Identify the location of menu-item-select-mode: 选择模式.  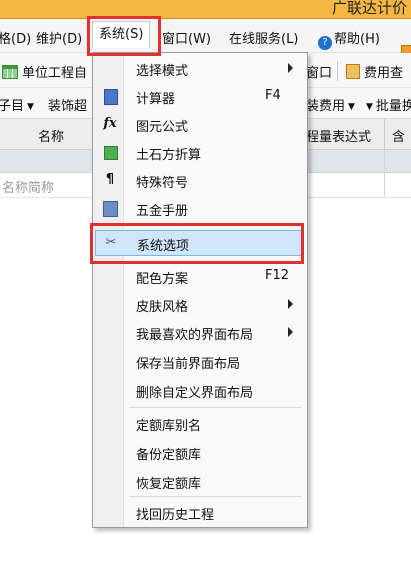
(200, 68).